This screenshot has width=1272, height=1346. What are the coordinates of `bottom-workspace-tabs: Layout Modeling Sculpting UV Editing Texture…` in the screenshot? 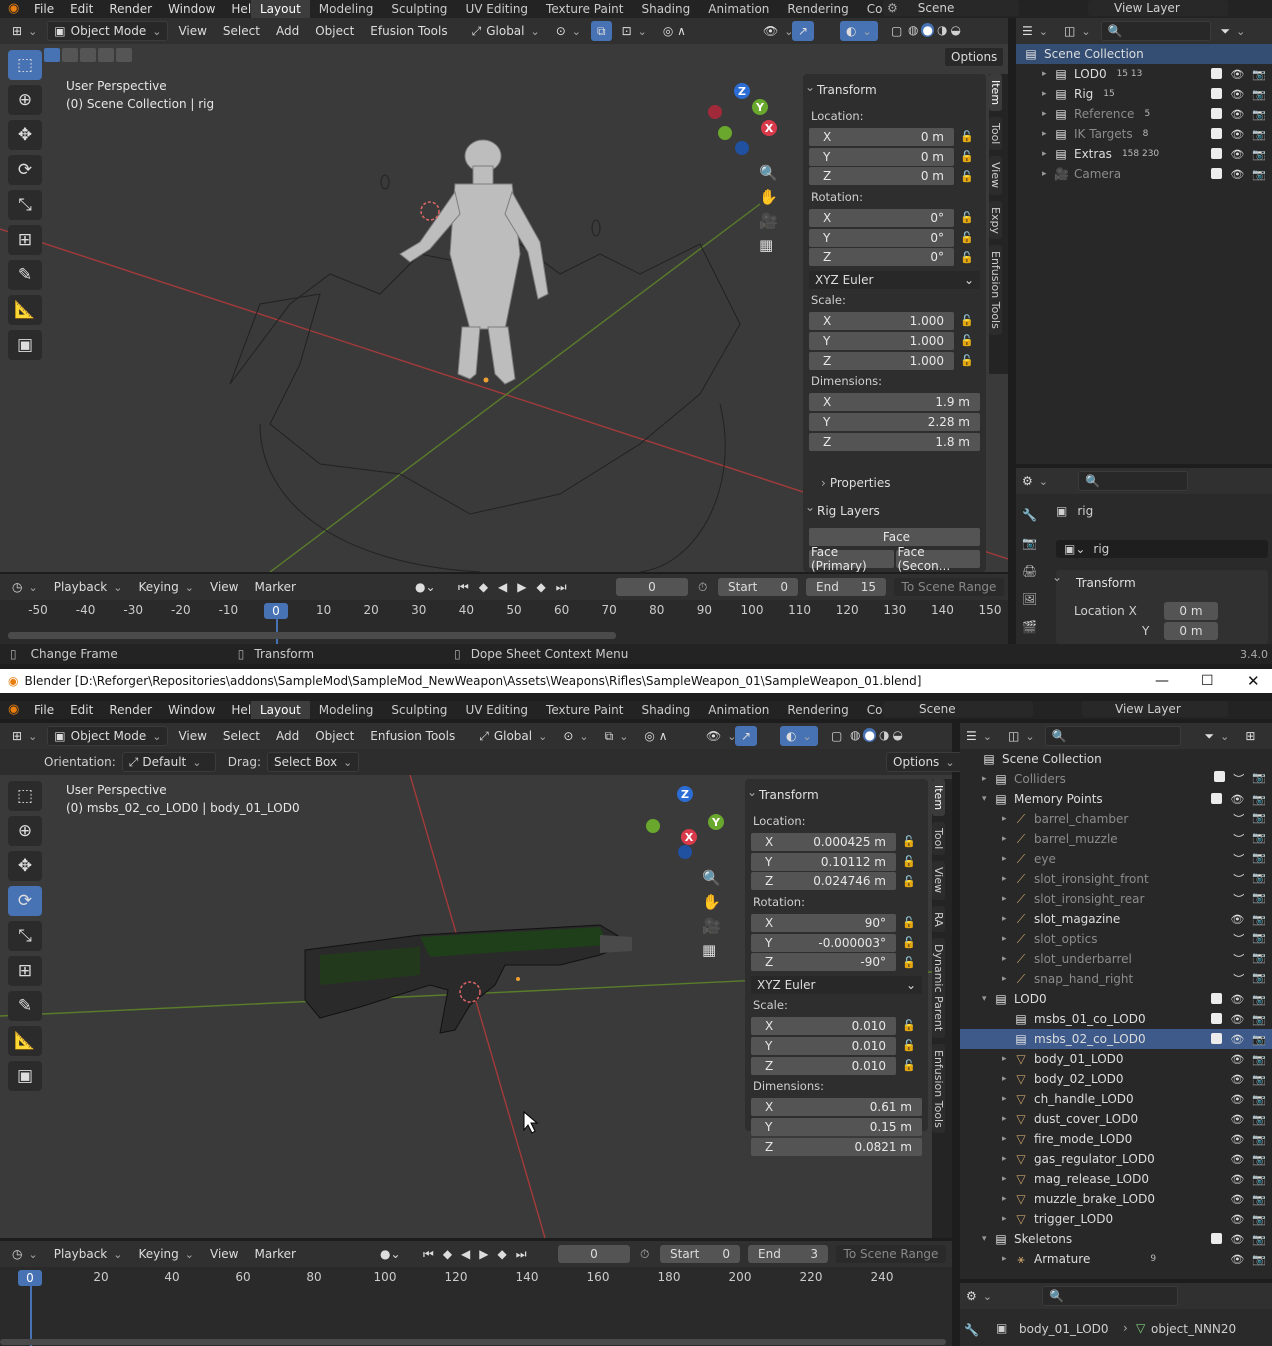 It's located at (601, 710).